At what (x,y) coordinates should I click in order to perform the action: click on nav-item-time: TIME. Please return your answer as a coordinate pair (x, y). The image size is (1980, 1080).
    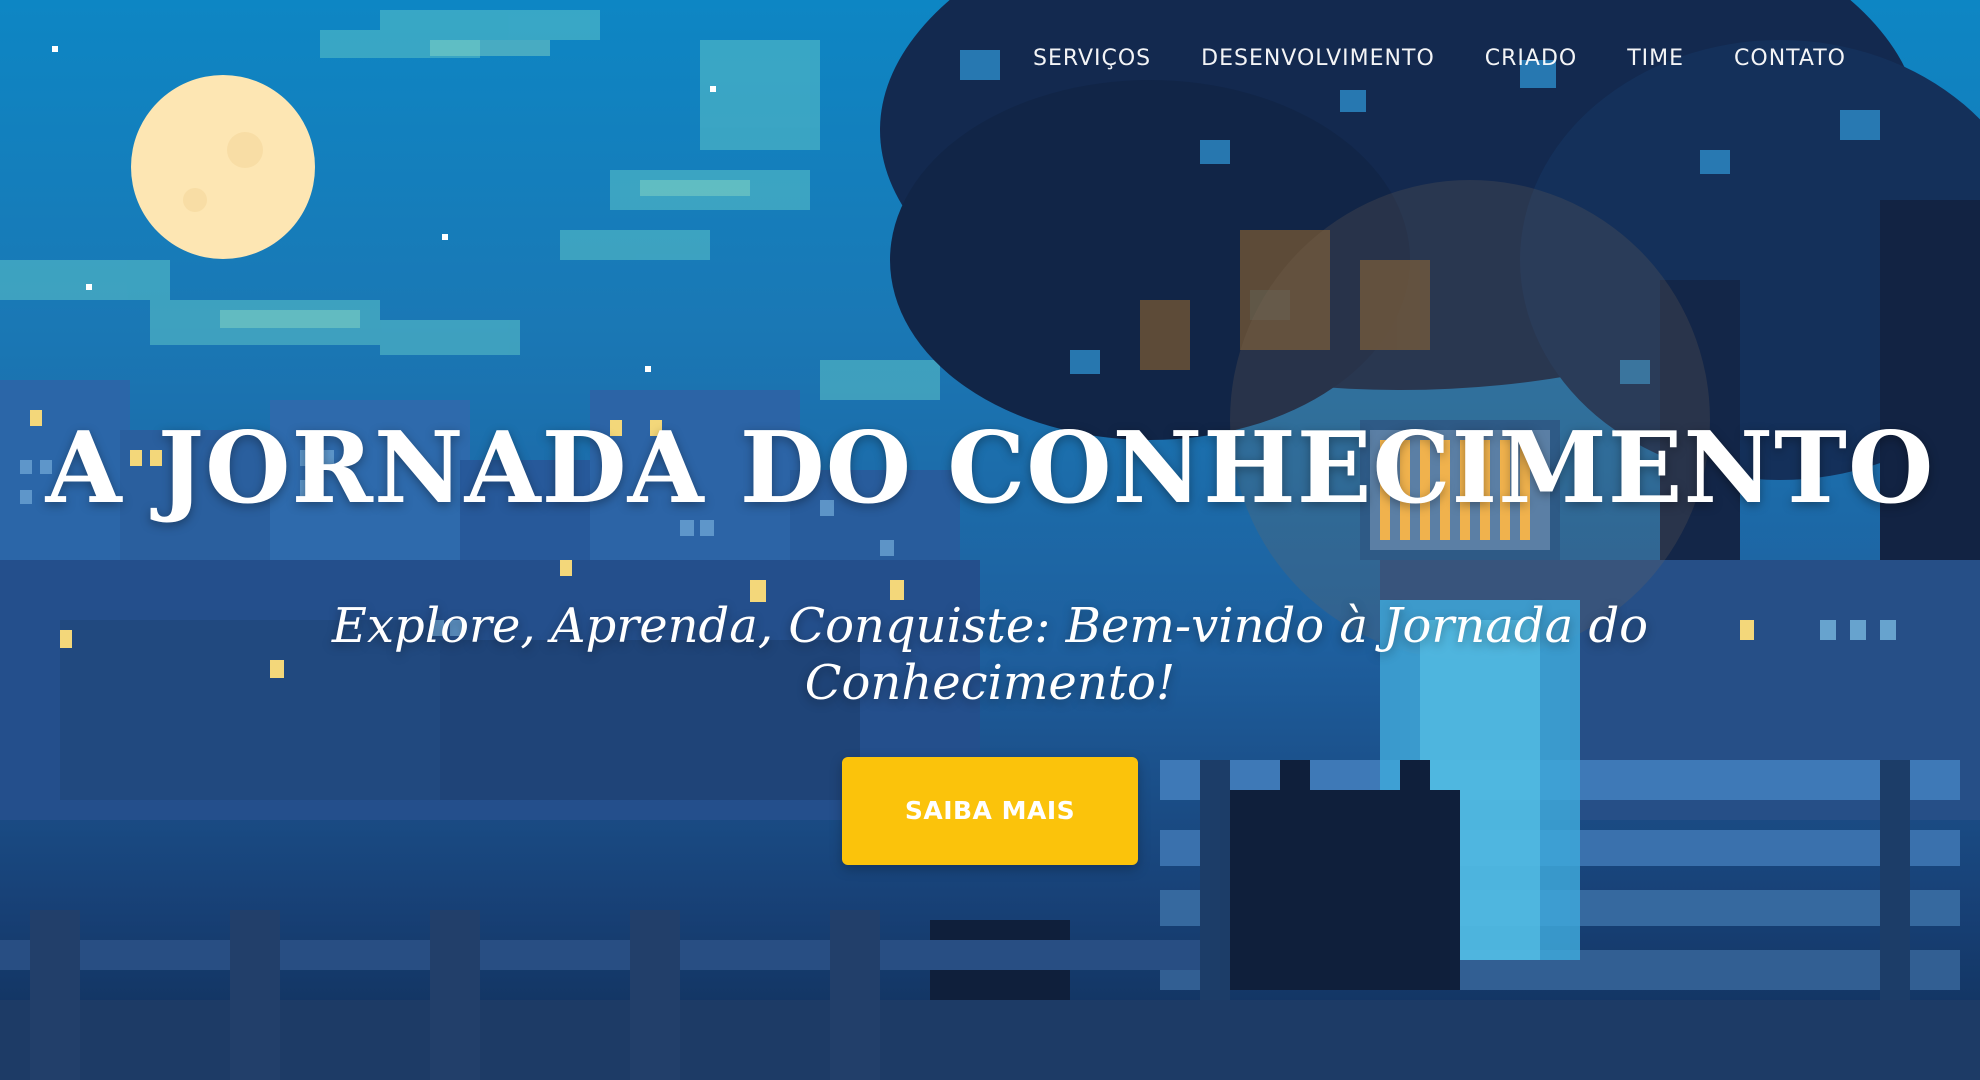
    Looking at the image, I should click on (1655, 58).